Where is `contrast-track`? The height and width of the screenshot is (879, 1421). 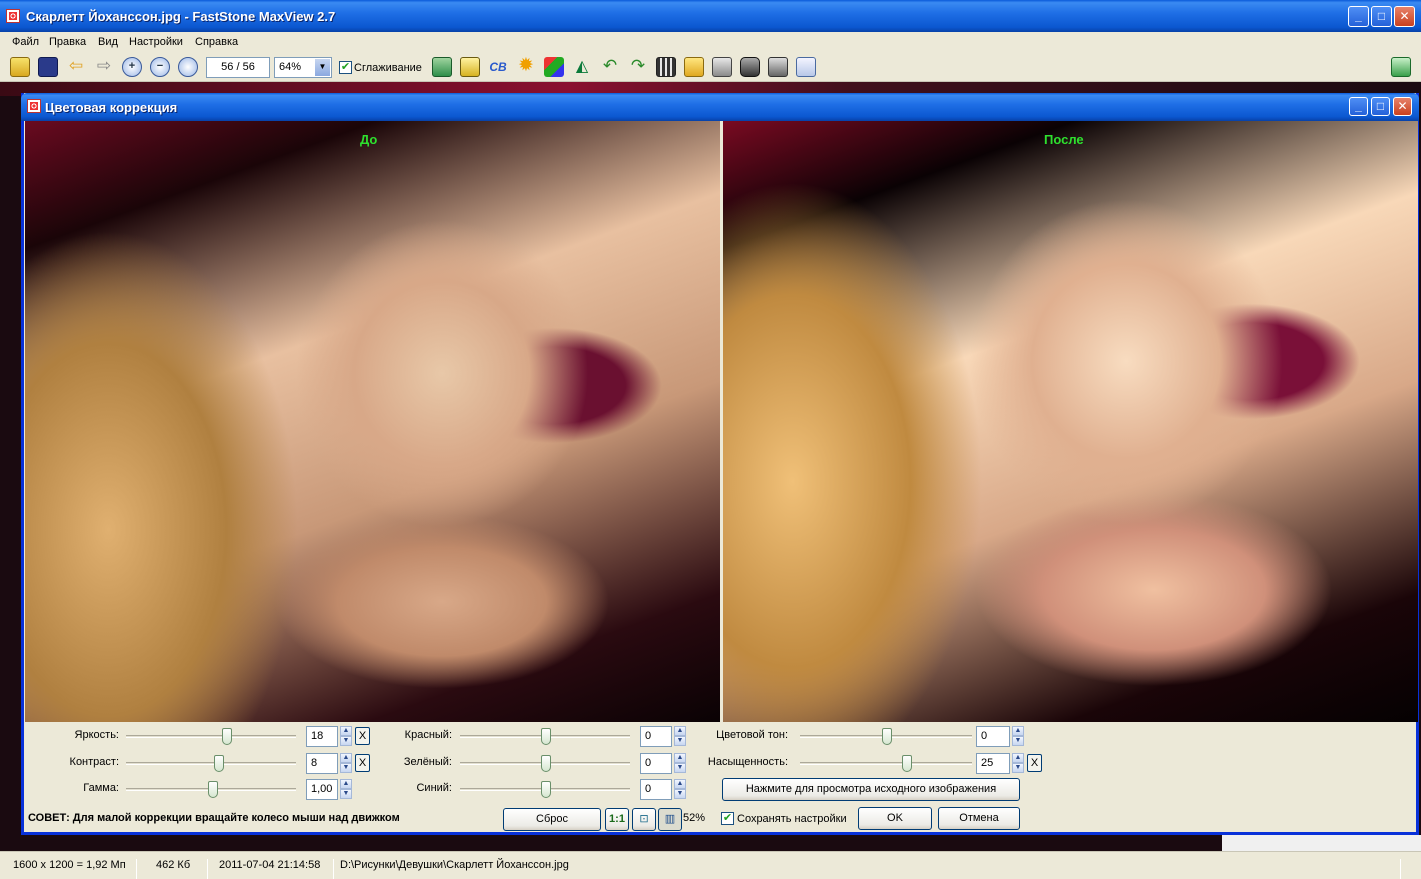 contrast-track is located at coordinates (211, 763).